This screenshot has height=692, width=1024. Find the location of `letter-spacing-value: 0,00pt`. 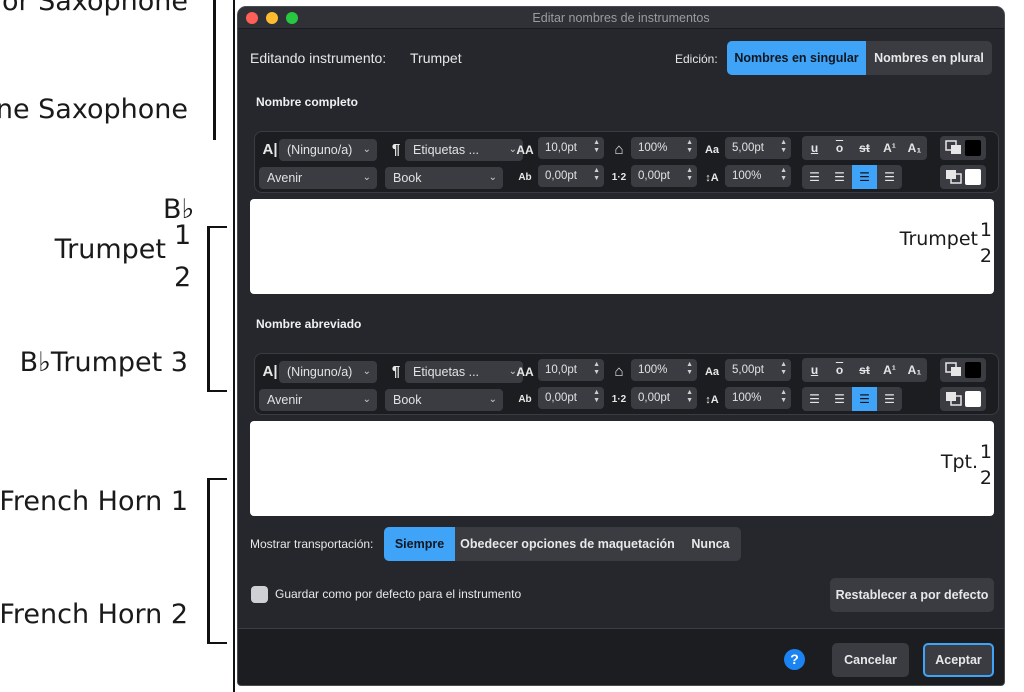

letter-spacing-value: 0,00pt is located at coordinates (561, 398).